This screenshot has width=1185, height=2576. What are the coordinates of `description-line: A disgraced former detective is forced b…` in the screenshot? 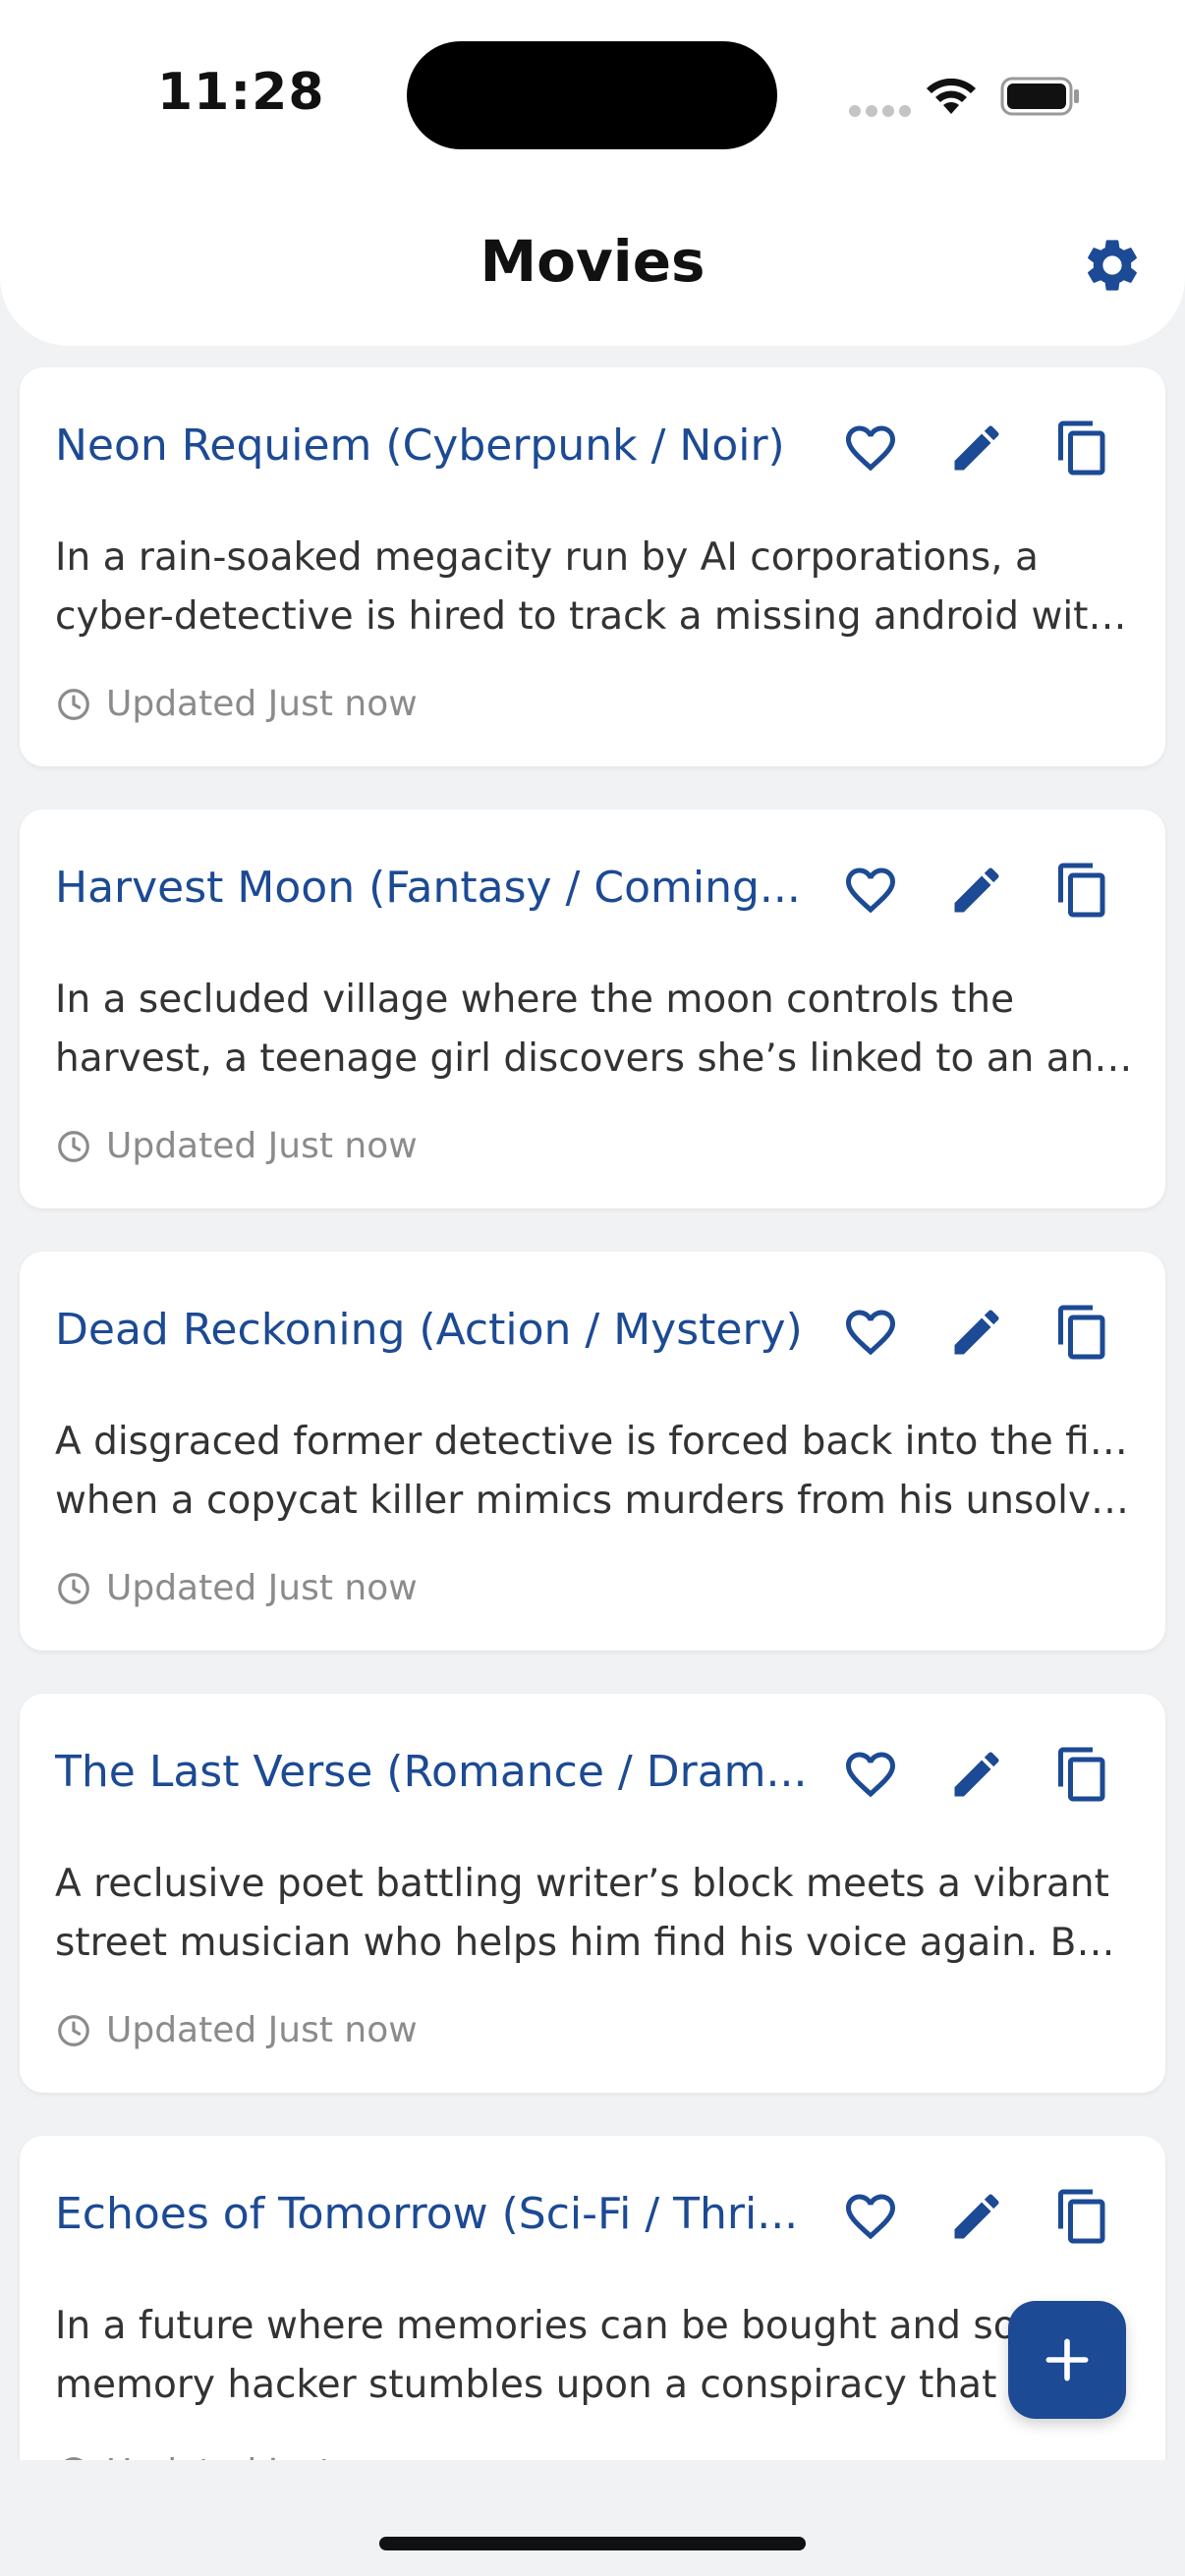 It's located at (596, 1442).